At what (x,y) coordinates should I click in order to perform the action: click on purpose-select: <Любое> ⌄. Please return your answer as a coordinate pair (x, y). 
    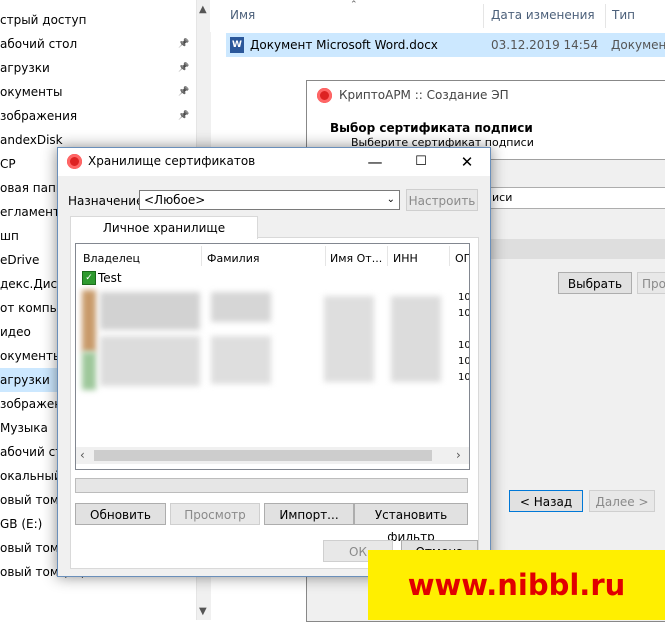
    Looking at the image, I should click on (269, 200).